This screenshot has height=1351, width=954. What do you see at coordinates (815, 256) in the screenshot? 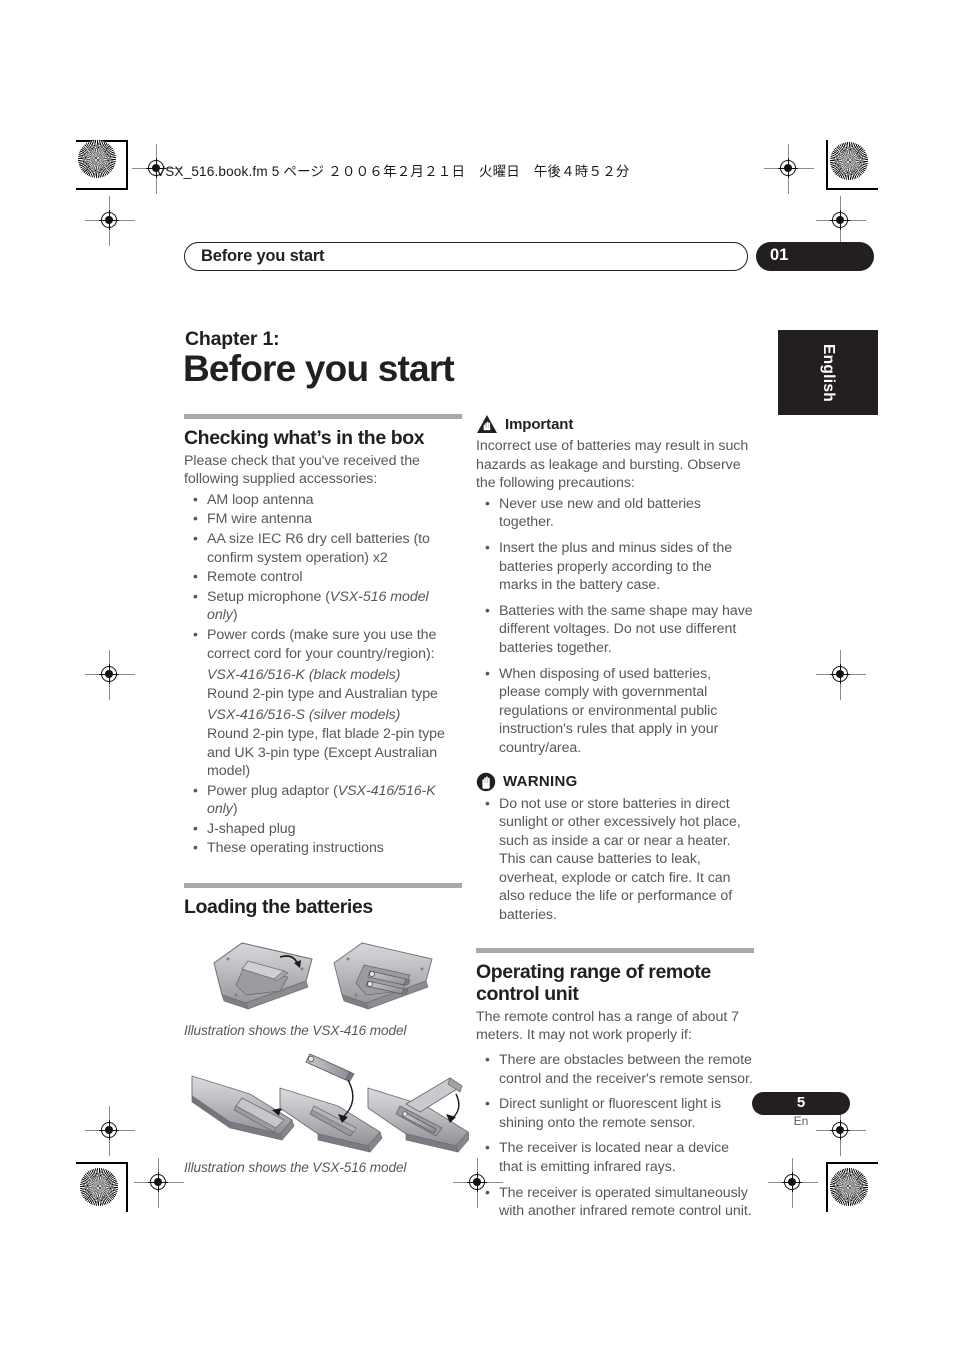
I see `chapter-number-badge: 01` at bounding box center [815, 256].